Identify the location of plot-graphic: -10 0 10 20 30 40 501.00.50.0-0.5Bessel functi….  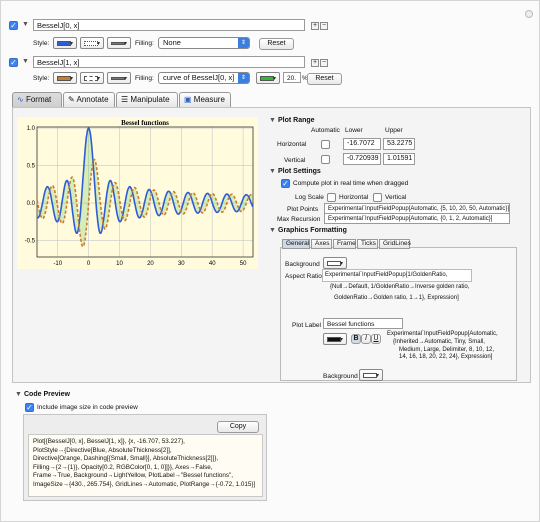
(137, 193).